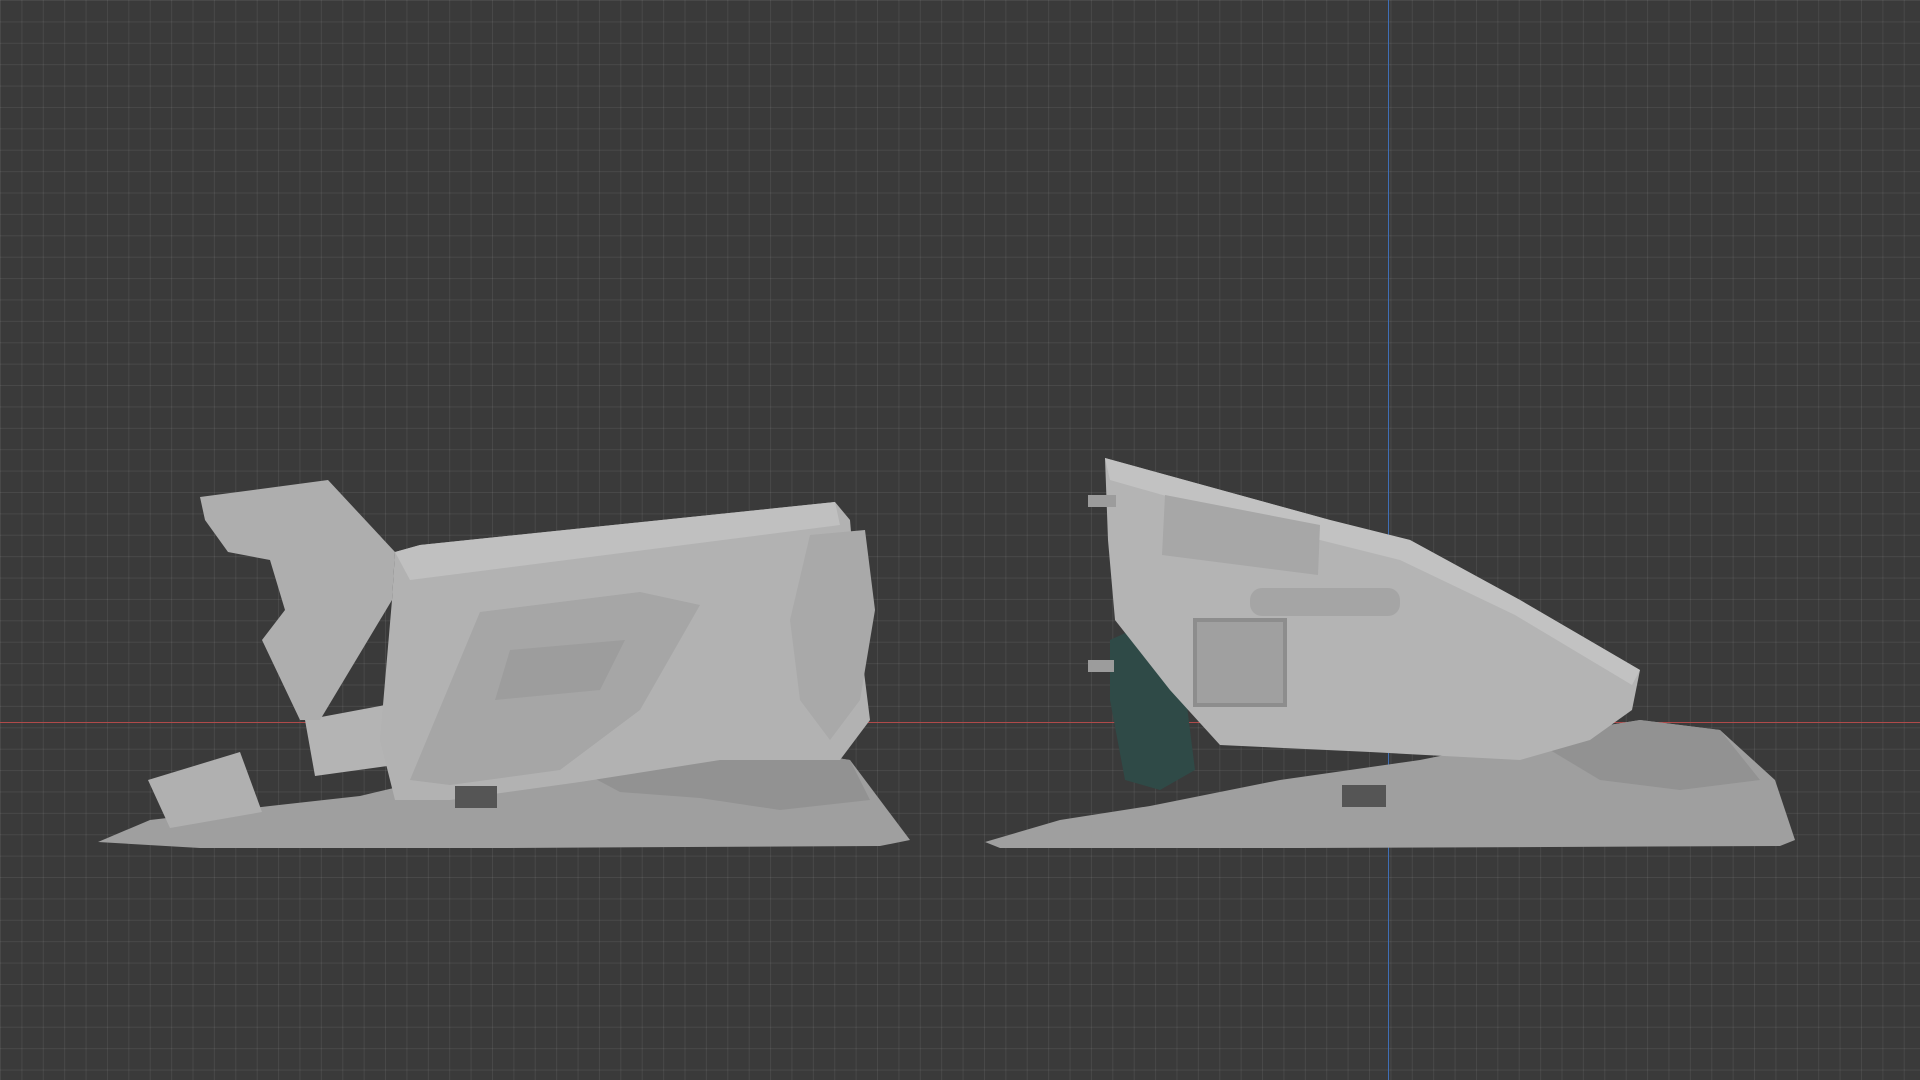  I want to click on hatch-door-right, so click(1240, 662).